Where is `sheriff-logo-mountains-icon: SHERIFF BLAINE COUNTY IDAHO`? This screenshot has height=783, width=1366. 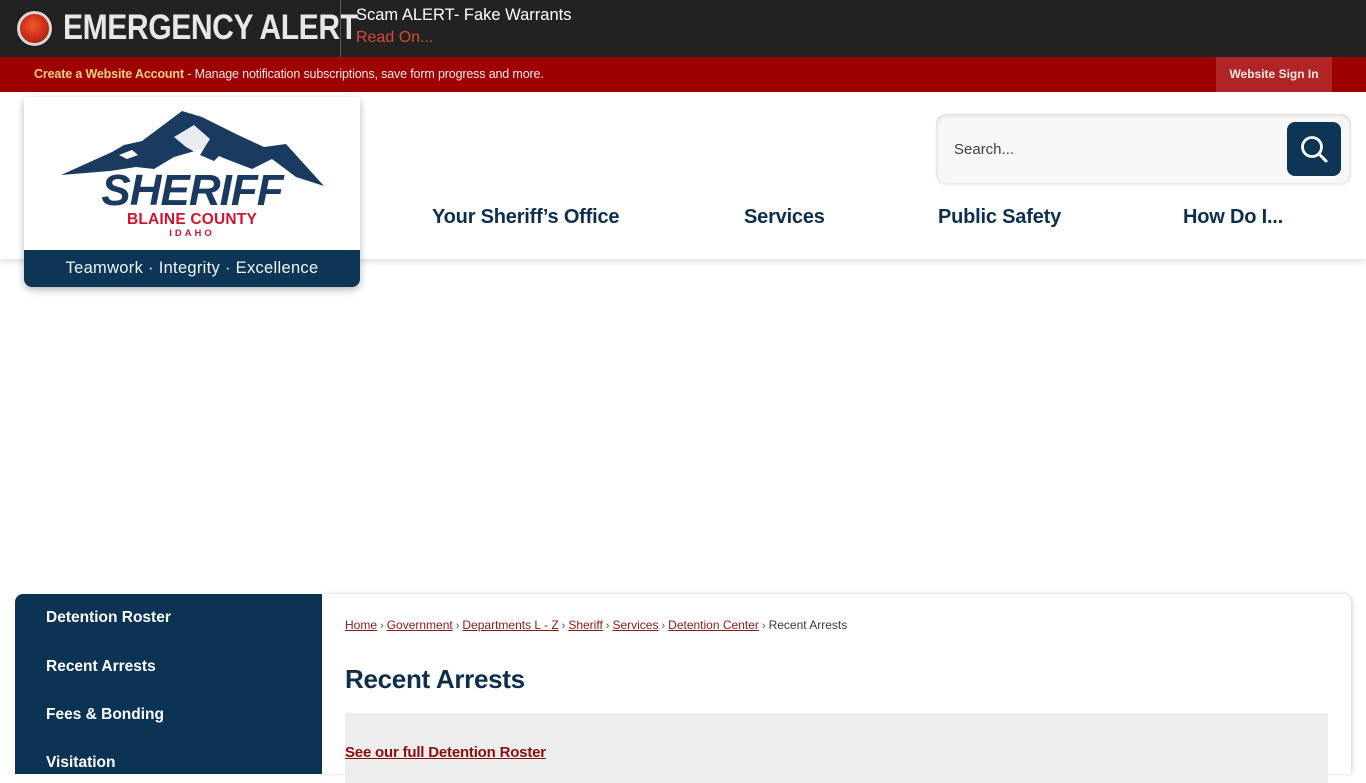 sheriff-logo-mountains-icon: SHERIFF BLAINE COUNTY IDAHO is located at coordinates (192, 175).